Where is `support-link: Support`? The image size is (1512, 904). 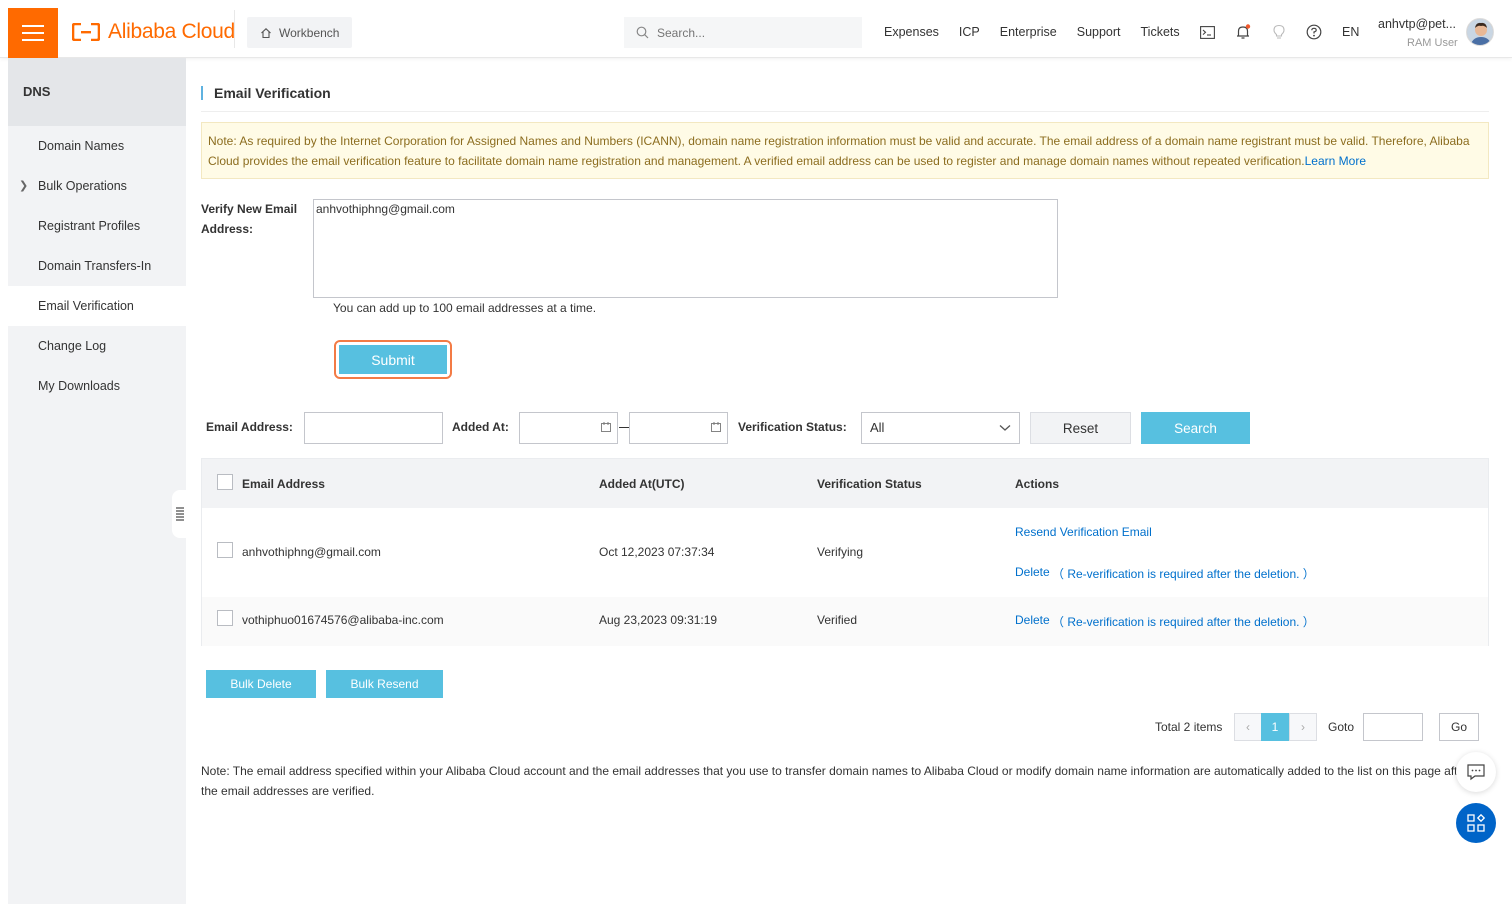 support-link: Support is located at coordinates (1099, 32).